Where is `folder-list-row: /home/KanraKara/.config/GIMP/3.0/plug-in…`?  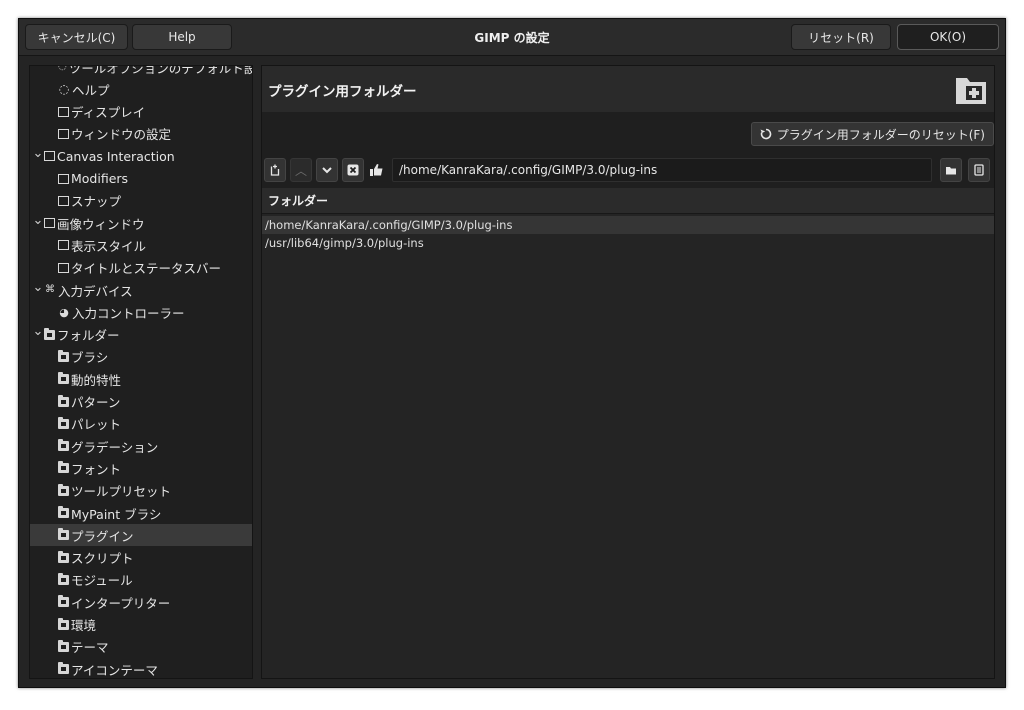 folder-list-row: /home/KanraKara/.config/GIMP/3.0/plug-in… is located at coordinates (628, 225).